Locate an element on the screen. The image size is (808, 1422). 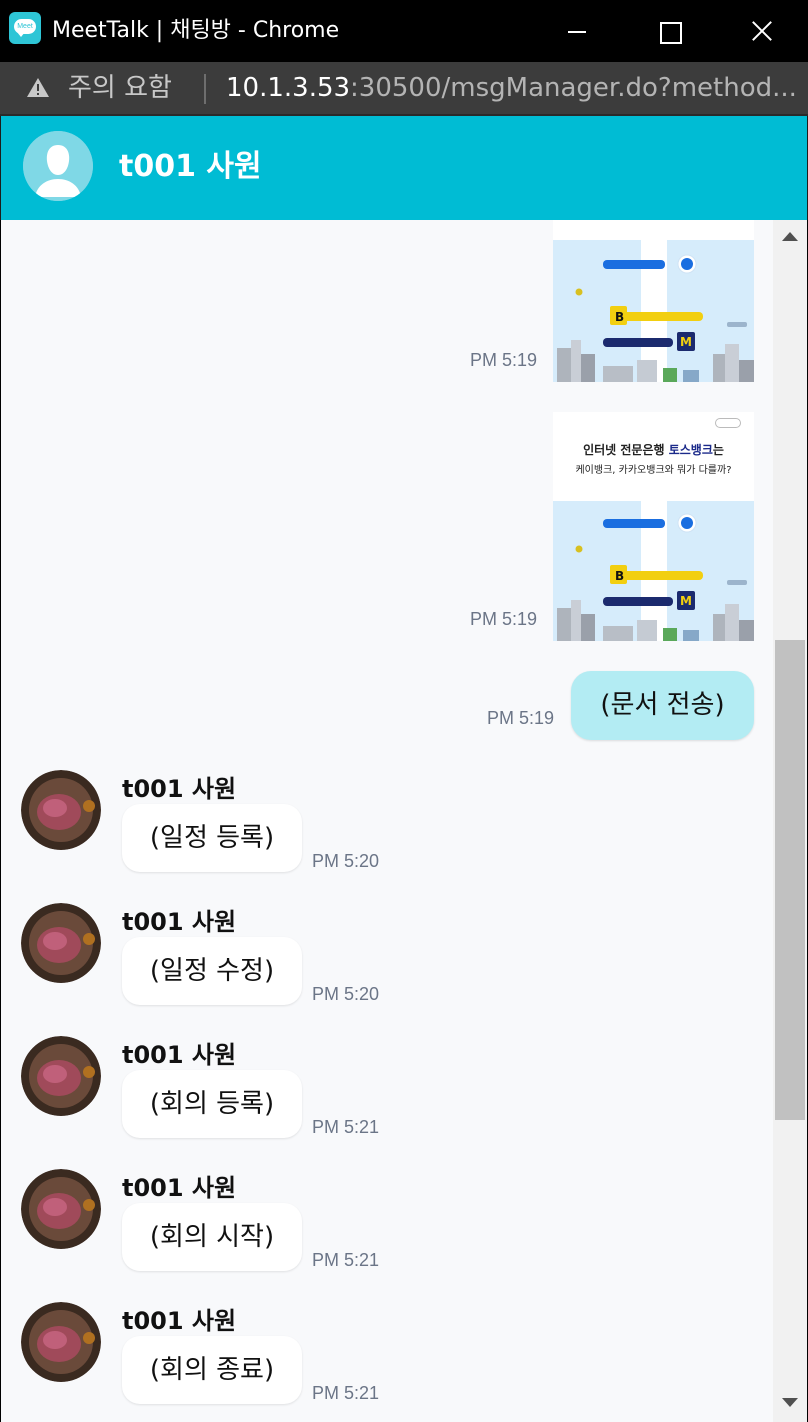
address-separator is located at coordinates (205, 89).